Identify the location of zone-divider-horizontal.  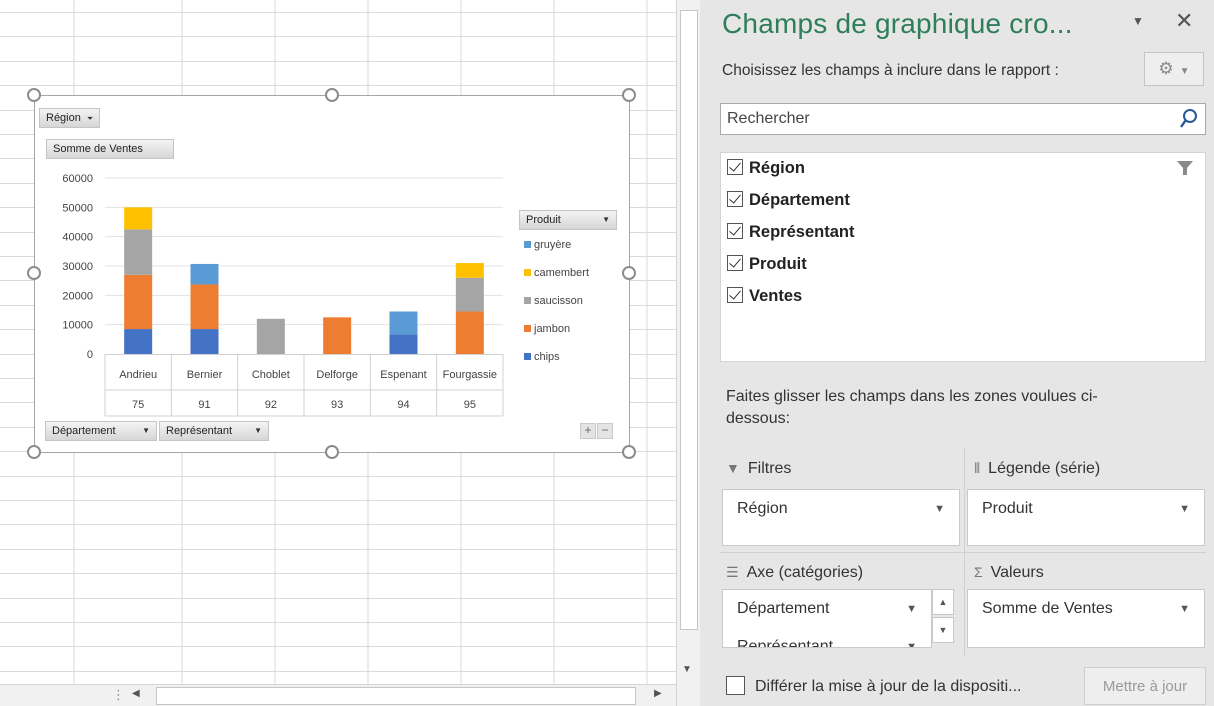
(963, 552).